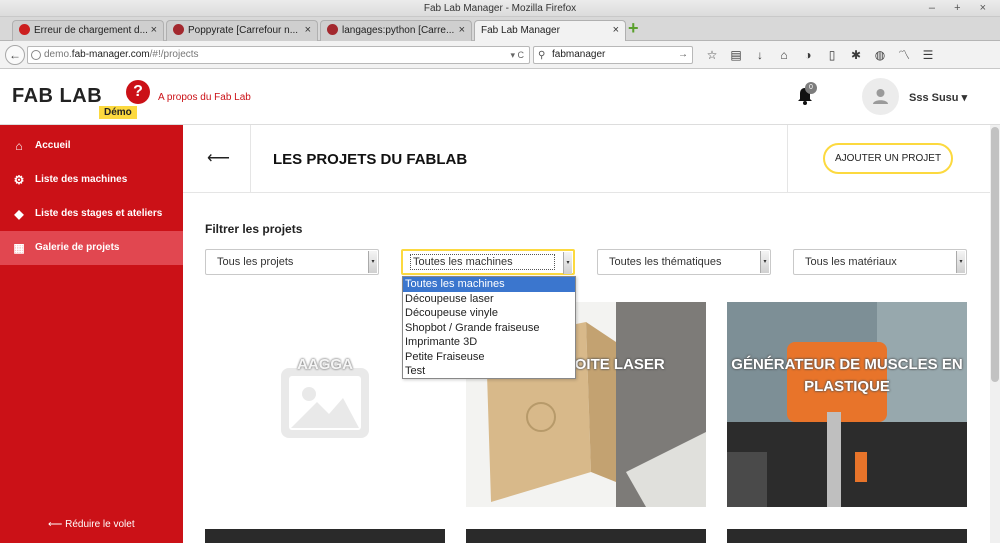  What do you see at coordinates (995, 254) in the screenshot?
I see `scrollbar-thumb` at bounding box center [995, 254].